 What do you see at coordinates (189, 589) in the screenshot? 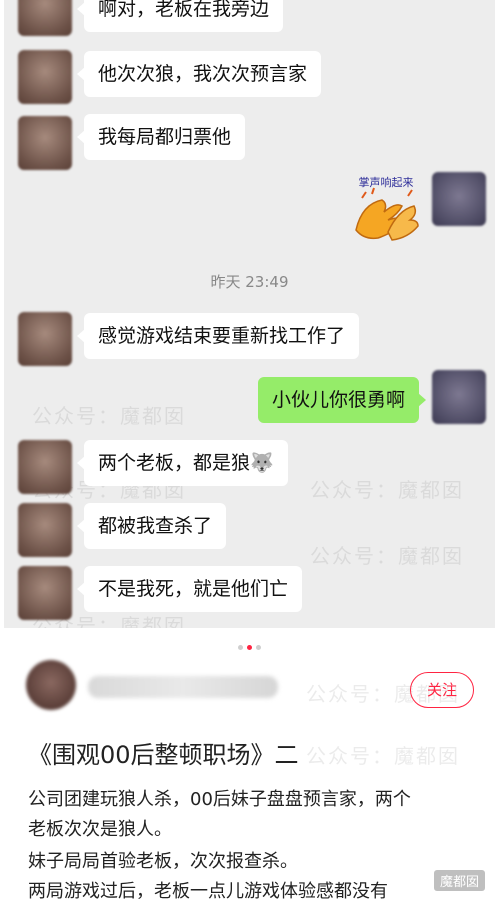
I see `message-bubble: 不是我死，就是他们亡` at bounding box center [189, 589].